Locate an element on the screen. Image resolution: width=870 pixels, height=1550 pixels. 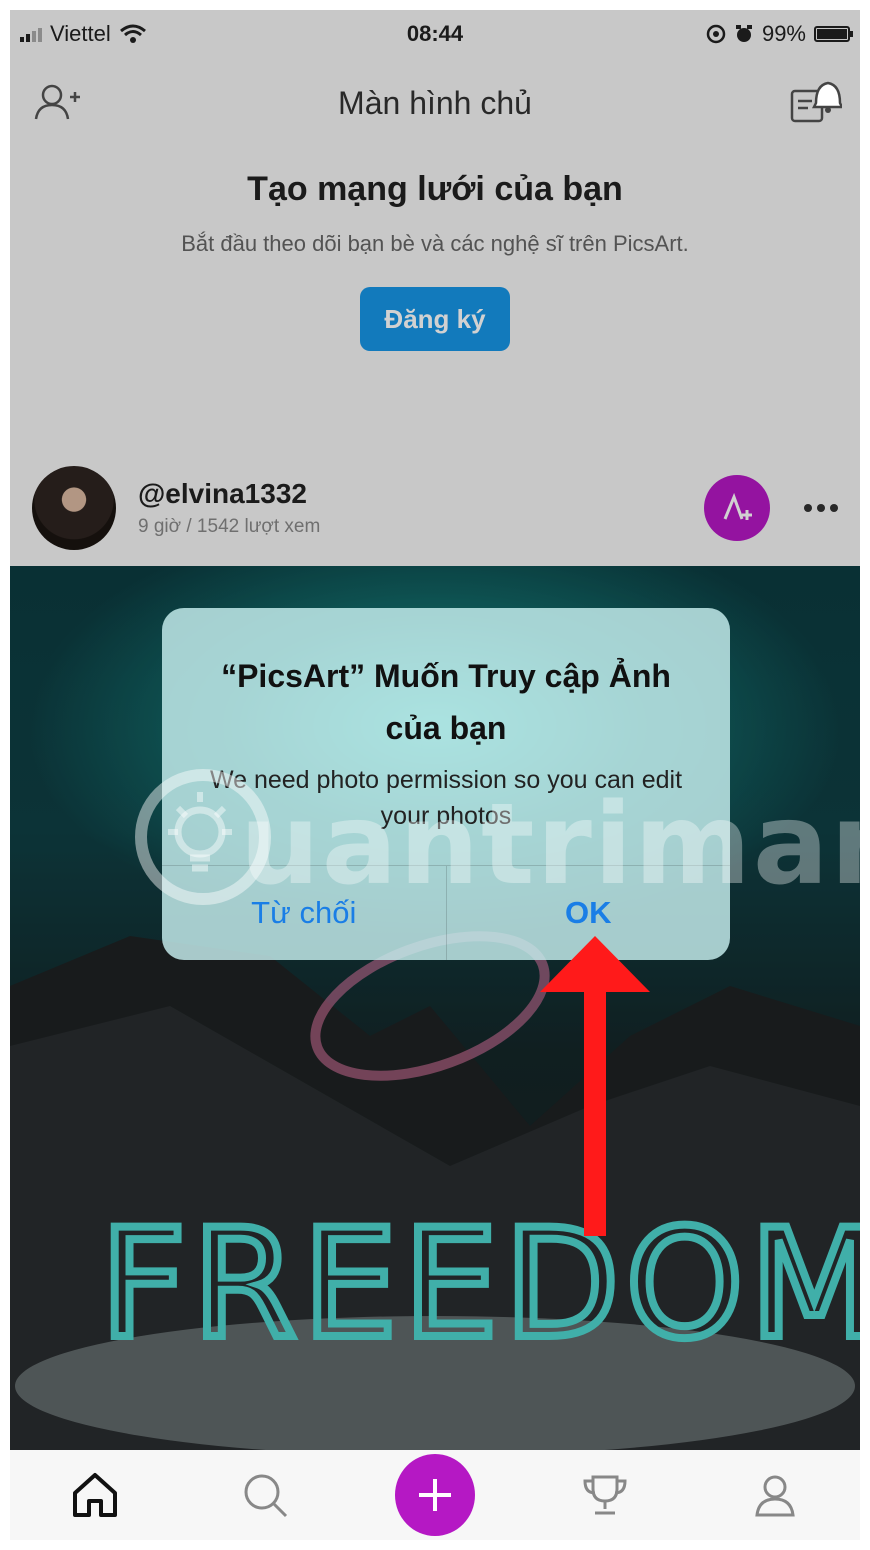
add-user-icon is located at coordinates (56, 103).